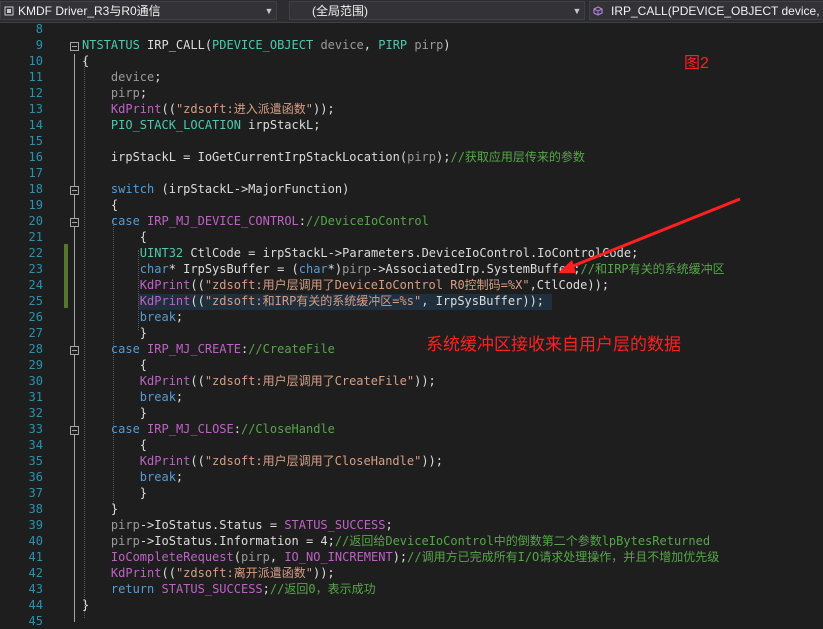  Describe the element at coordinates (654, 233) in the screenshot. I see `annotation-arrow-line` at that location.